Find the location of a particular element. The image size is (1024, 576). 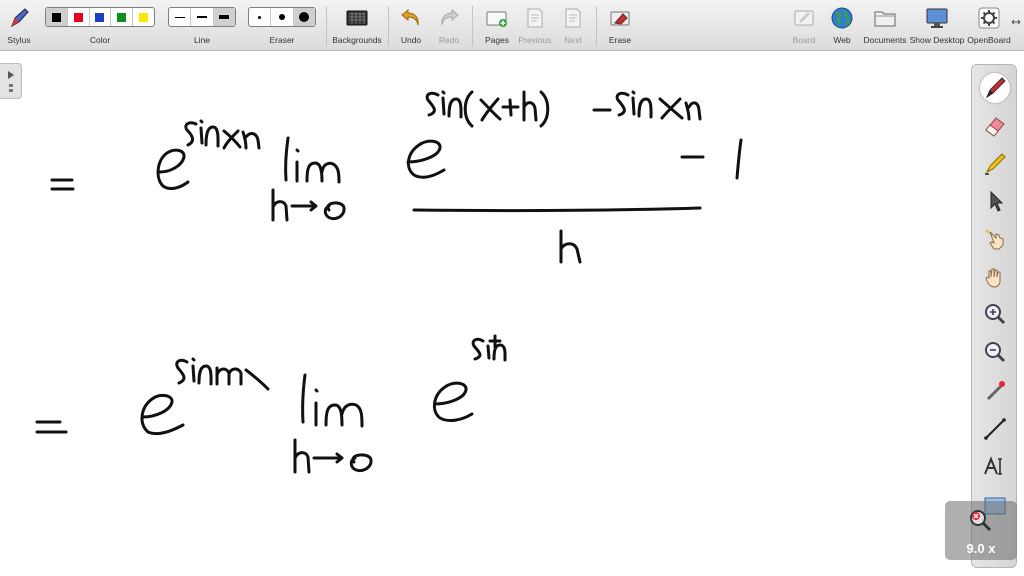

highlighter-tool is located at coordinates (995, 163).